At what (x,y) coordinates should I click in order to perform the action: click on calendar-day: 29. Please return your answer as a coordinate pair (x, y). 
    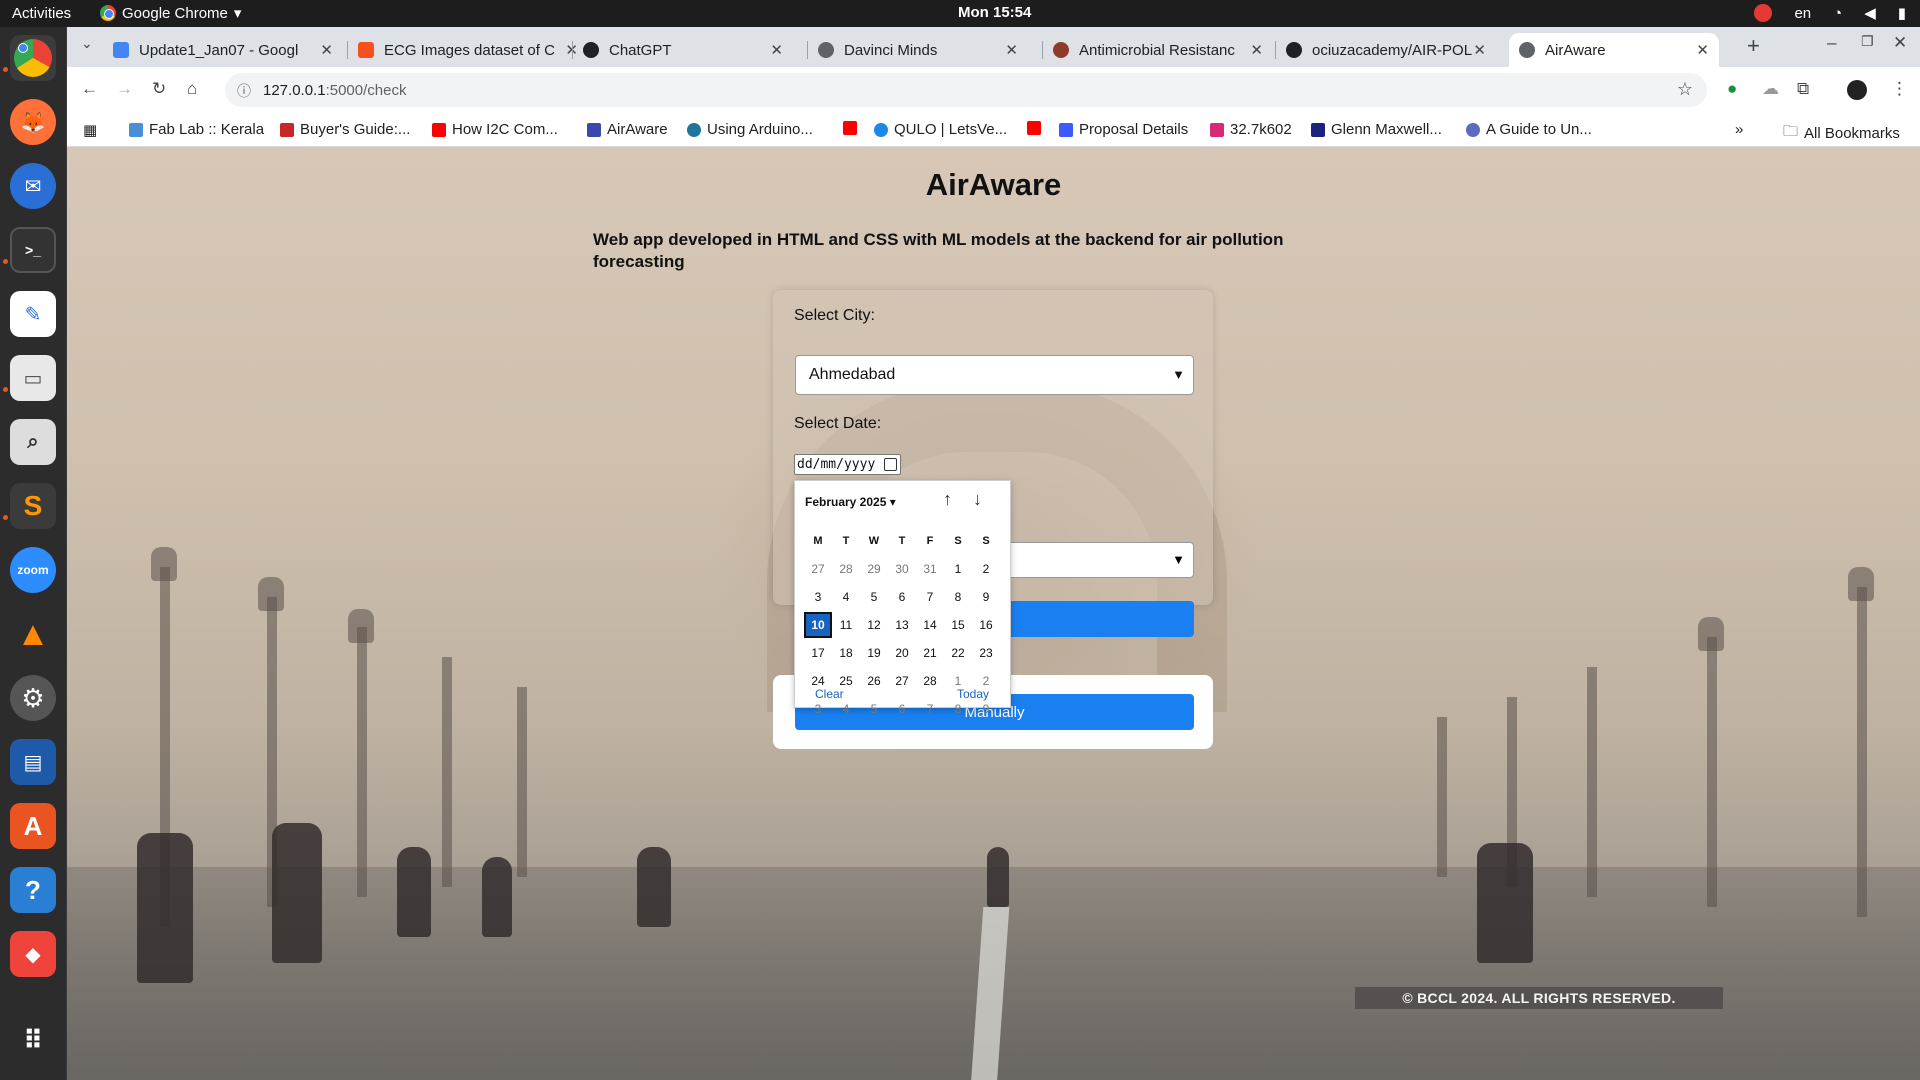
    Looking at the image, I should click on (874, 569).